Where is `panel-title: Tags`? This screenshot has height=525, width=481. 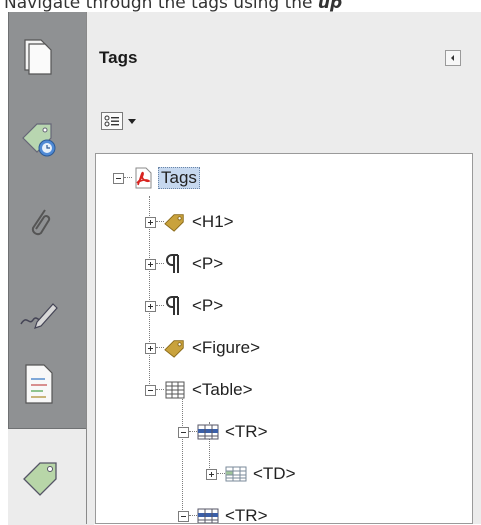
panel-title: Tags is located at coordinates (118, 57).